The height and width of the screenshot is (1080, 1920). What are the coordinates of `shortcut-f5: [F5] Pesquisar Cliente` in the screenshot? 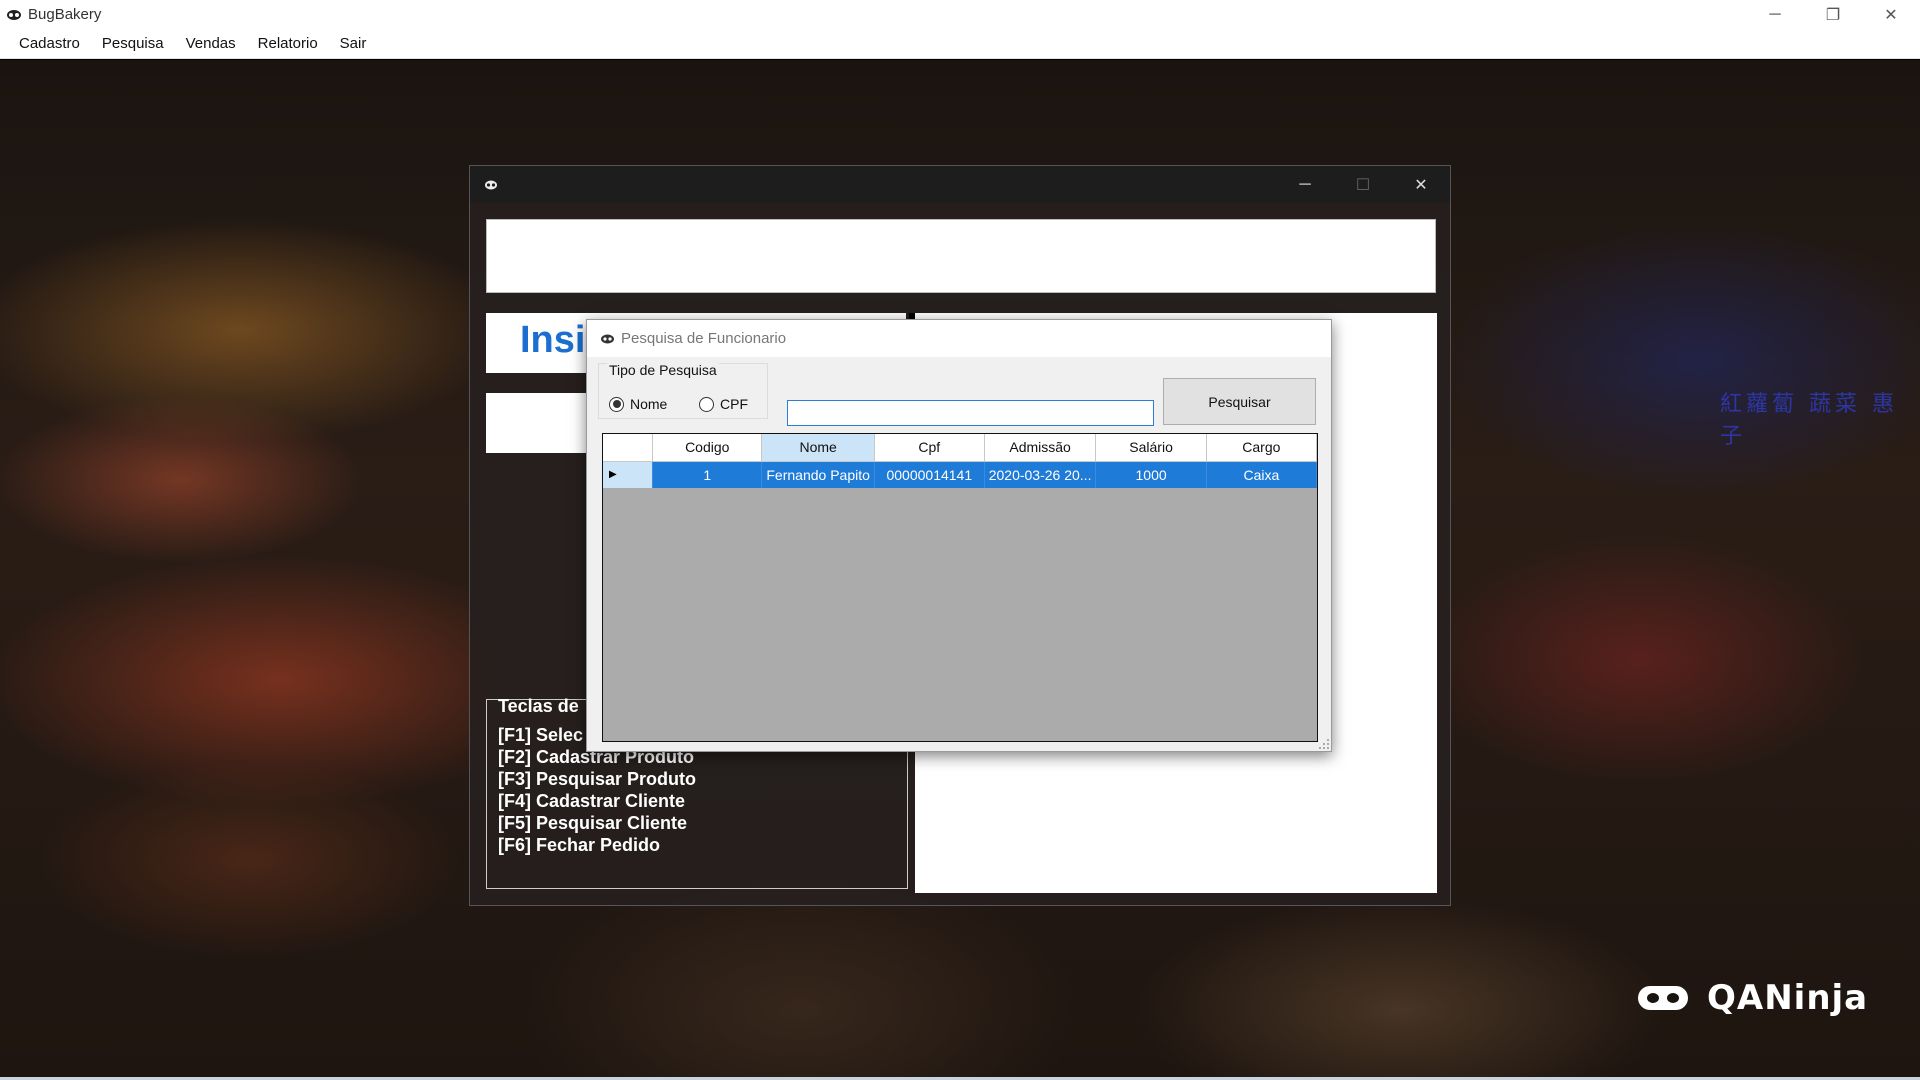 It's located at (593, 823).